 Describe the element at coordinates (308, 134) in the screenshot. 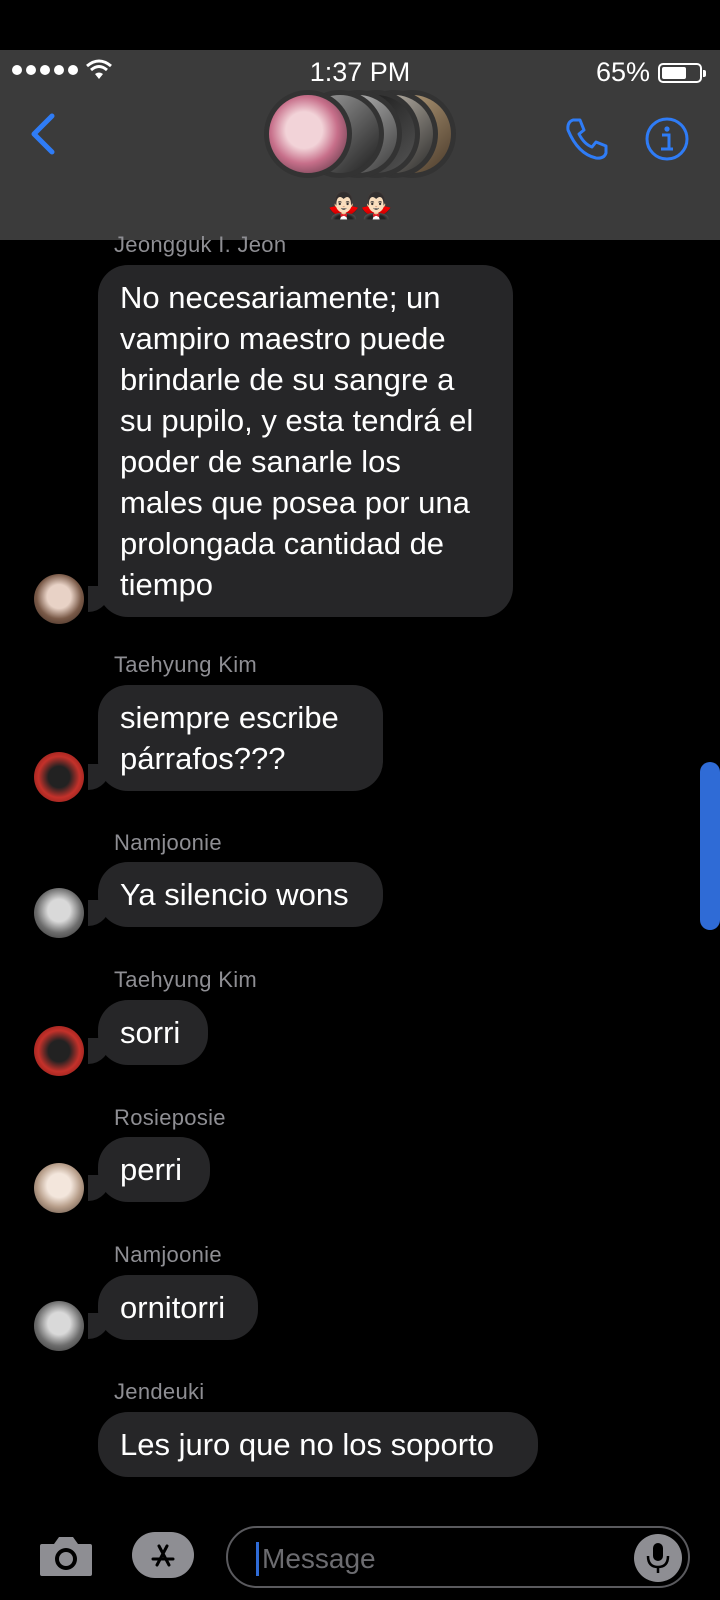

I see `group-member-photo` at that location.